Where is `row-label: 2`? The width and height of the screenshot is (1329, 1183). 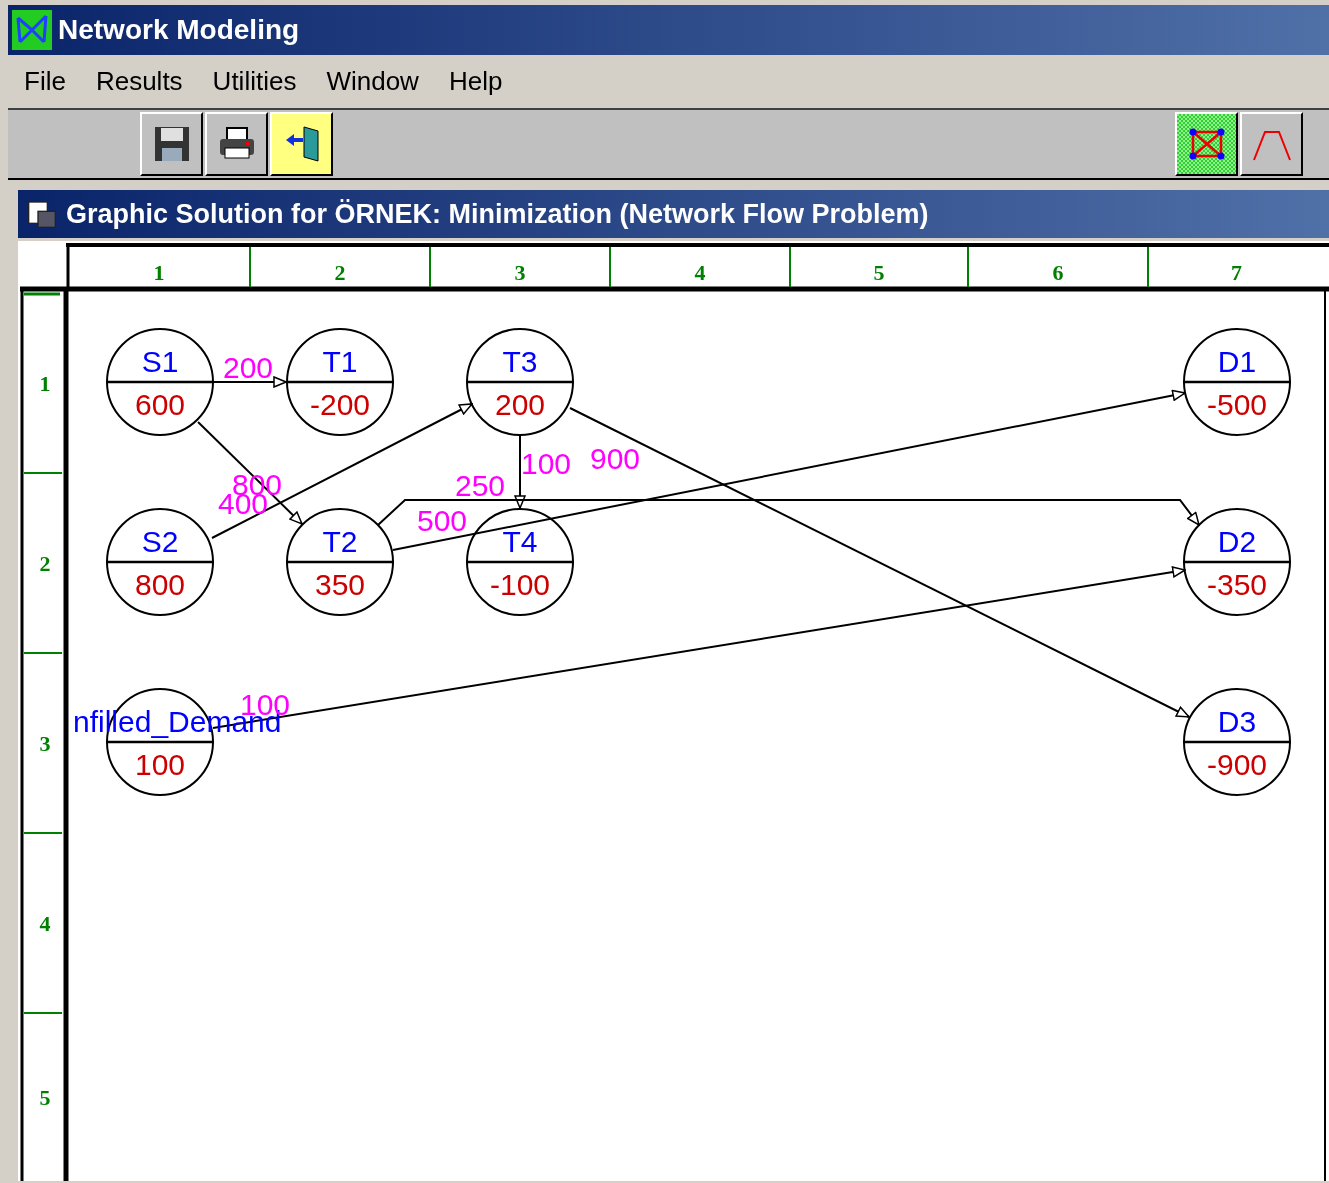
row-label: 2 is located at coordinates (45, 563).